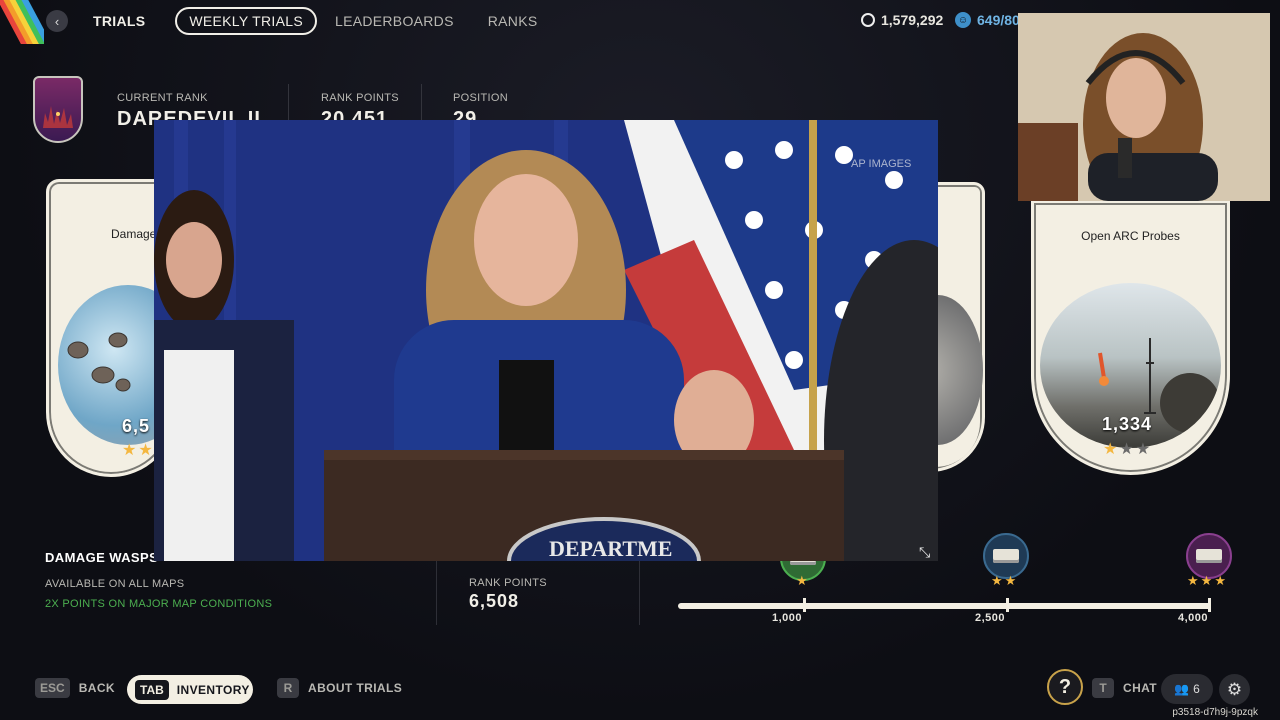 Image resolution: width=1280 pixels, height=720 pixels. I want to click on webcam-feed, so click(1144, 107).